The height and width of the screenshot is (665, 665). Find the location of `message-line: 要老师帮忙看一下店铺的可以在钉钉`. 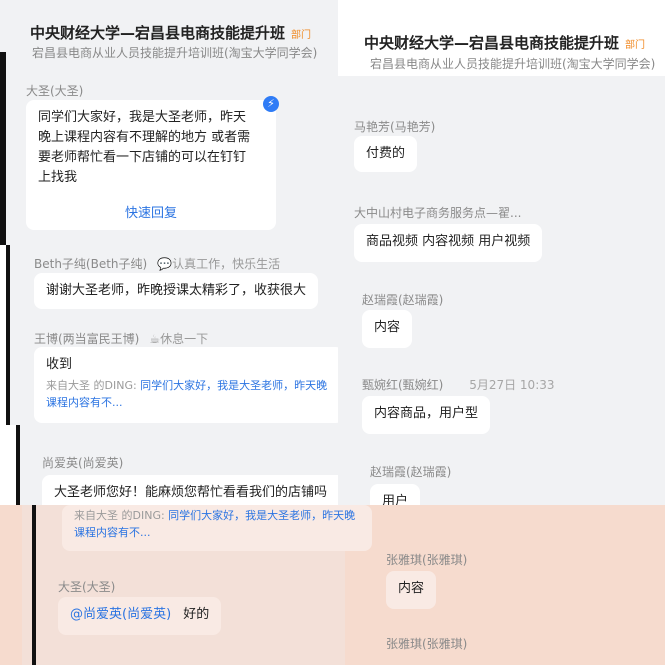

message-line: 要老师帮忙看一下店铺的可以在钉钉 is located at coordinates (142, 157).